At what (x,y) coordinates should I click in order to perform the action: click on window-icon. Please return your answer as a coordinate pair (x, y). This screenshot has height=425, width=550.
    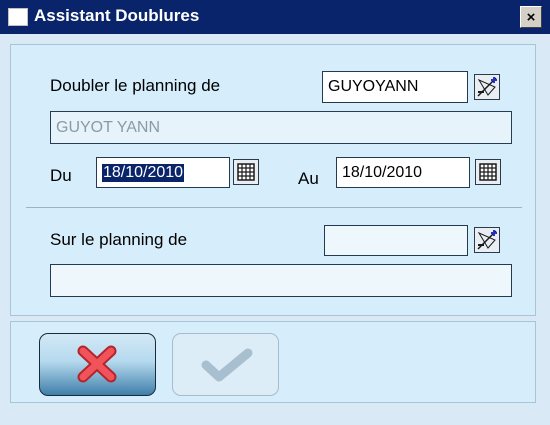
    Looking at the image, I should click on (18, 17).